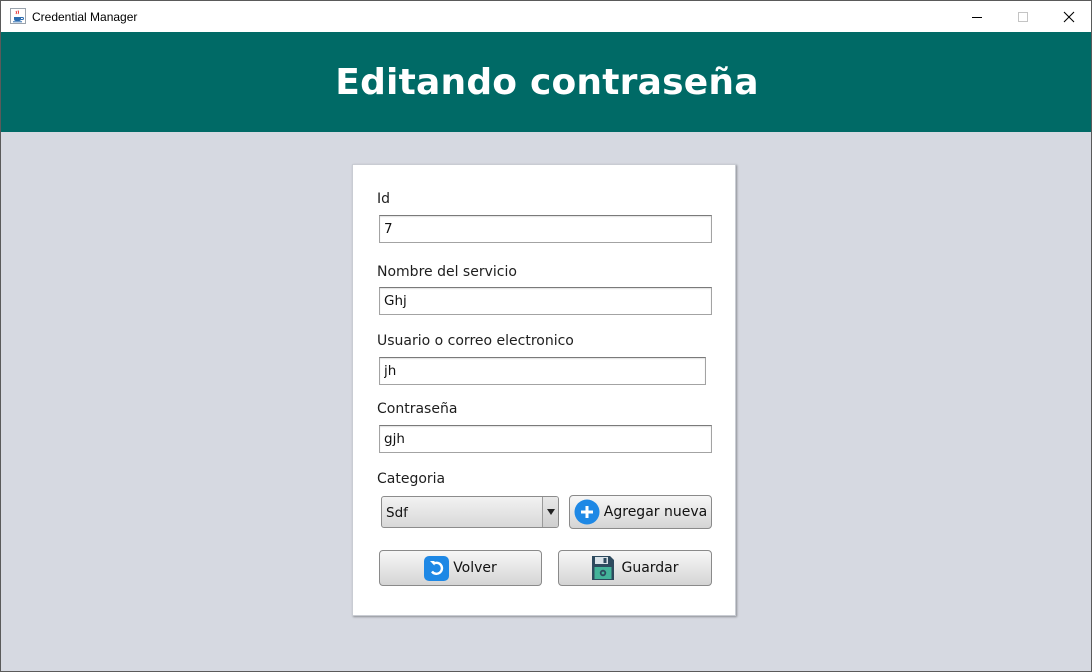 This screenshot has height=672, width=1092. I want to click on minimize-icon, so click(977, 17).